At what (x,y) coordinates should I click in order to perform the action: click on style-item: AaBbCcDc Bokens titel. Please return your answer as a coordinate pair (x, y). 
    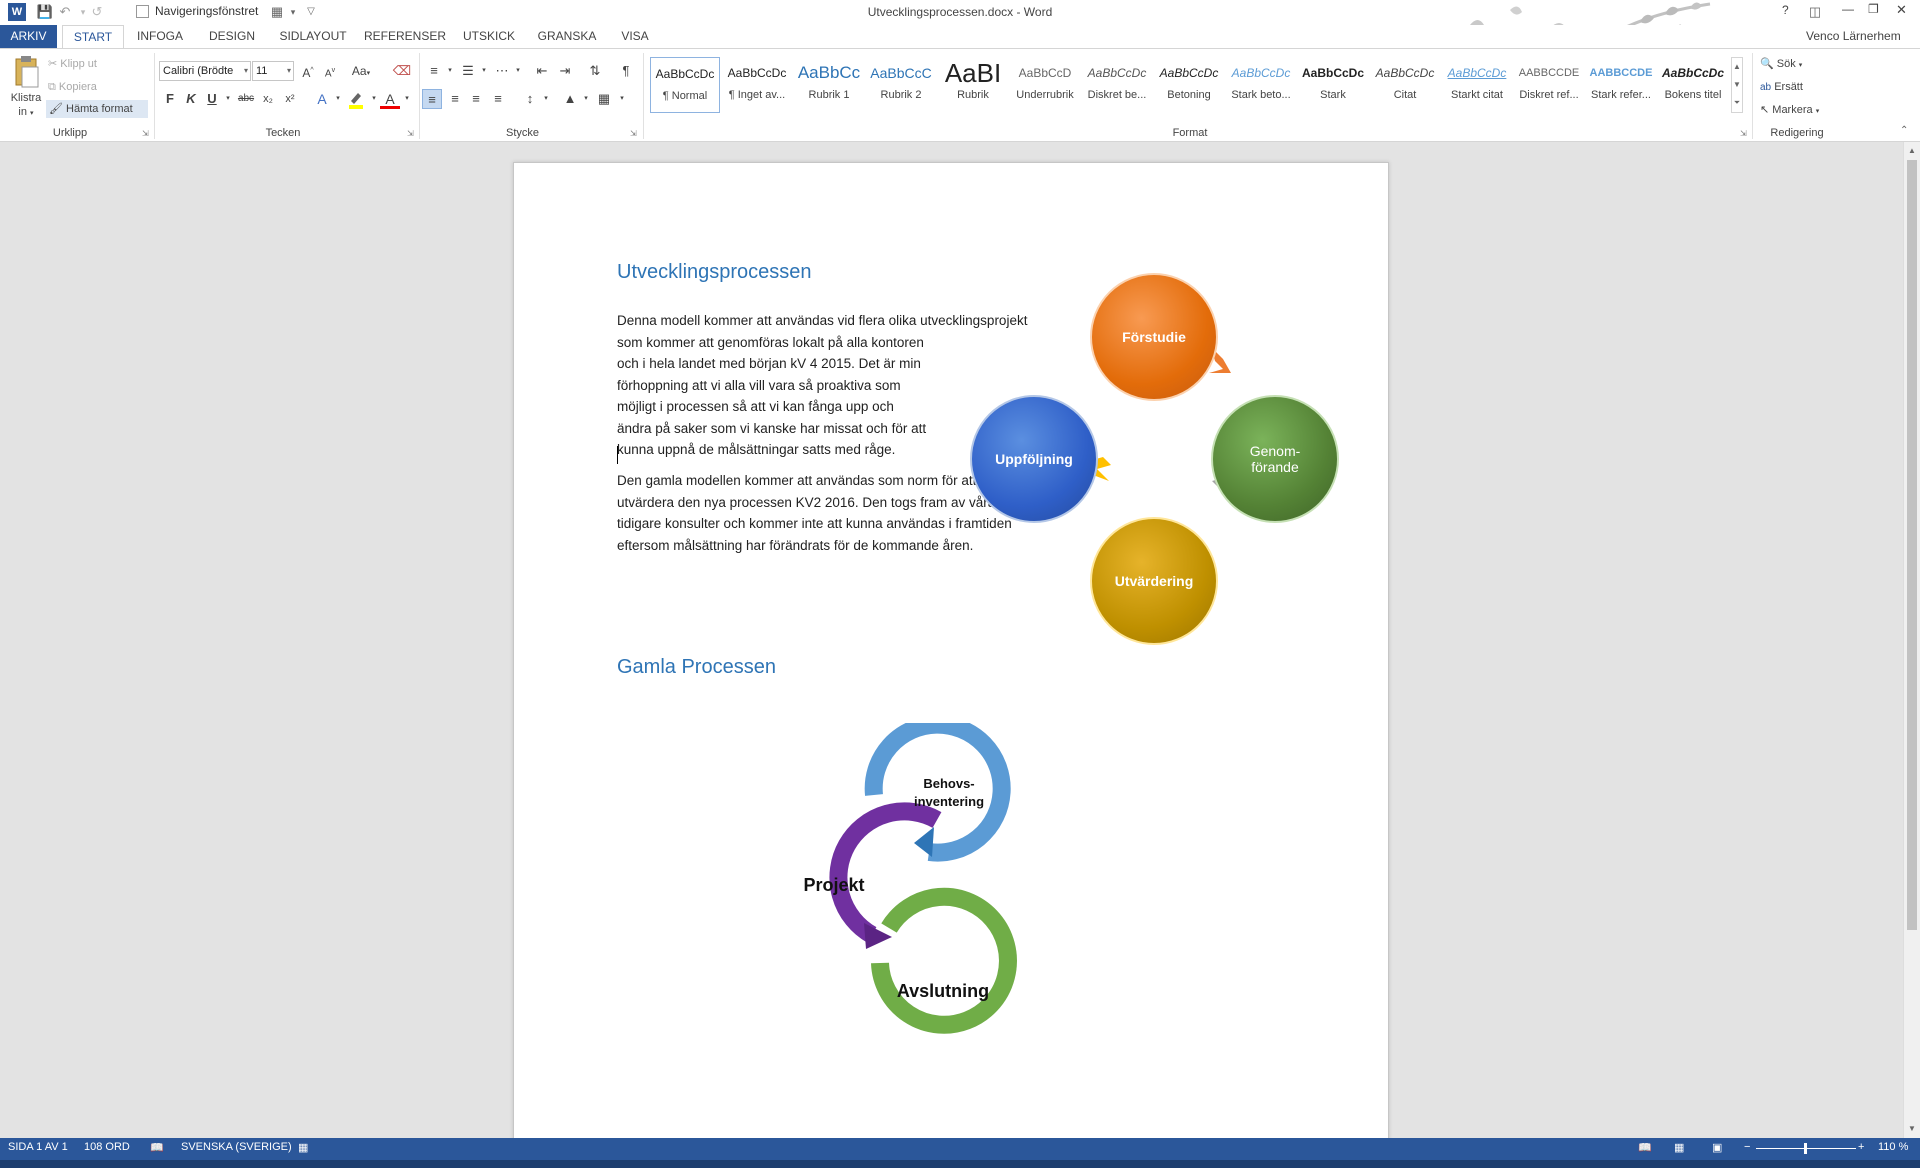
    Looking at the image, I should click on (1693, 85).